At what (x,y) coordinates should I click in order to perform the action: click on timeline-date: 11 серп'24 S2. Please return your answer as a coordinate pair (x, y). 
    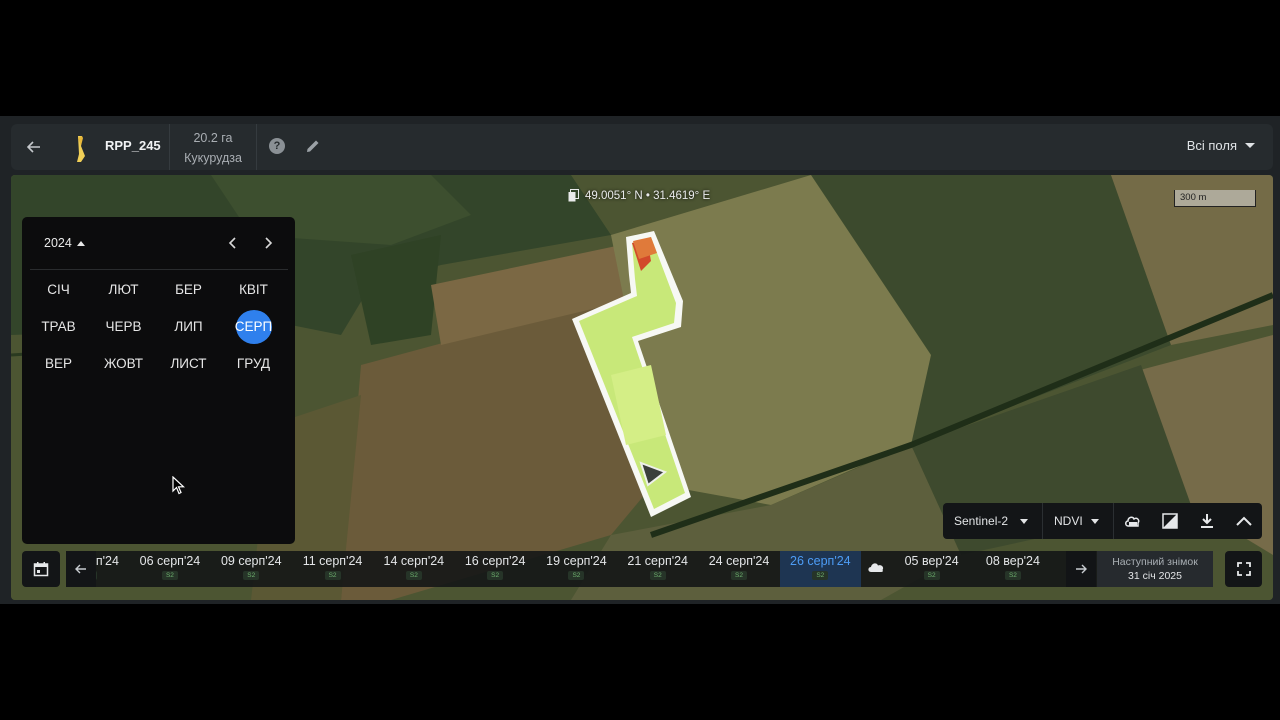
    Looking at the image, I should click on (332, 569).